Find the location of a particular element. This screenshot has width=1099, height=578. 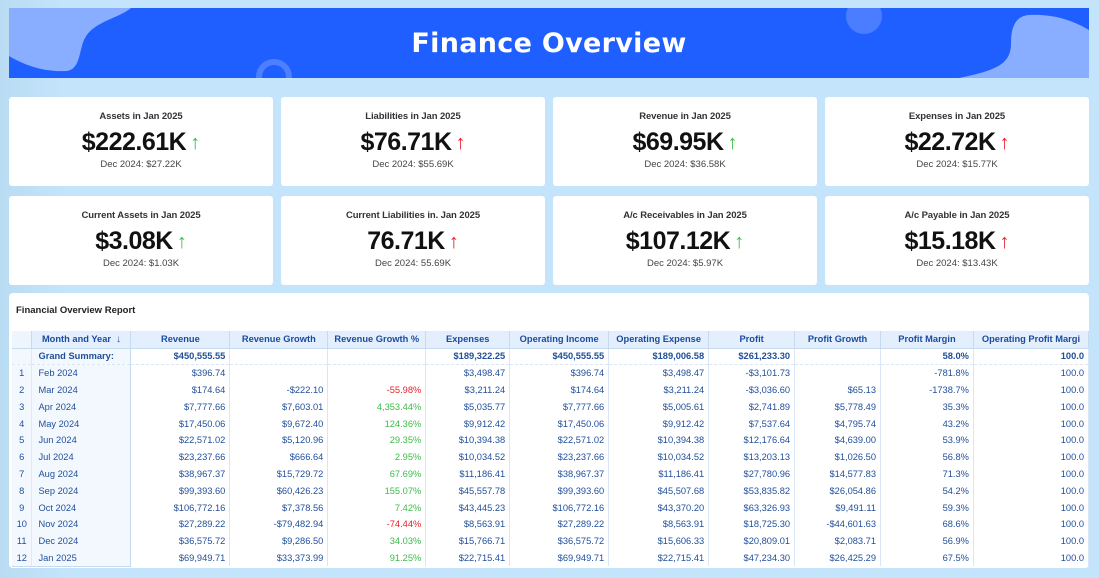

column-header-profit-margin: Profit Margin is located at coordinates (927, 340).